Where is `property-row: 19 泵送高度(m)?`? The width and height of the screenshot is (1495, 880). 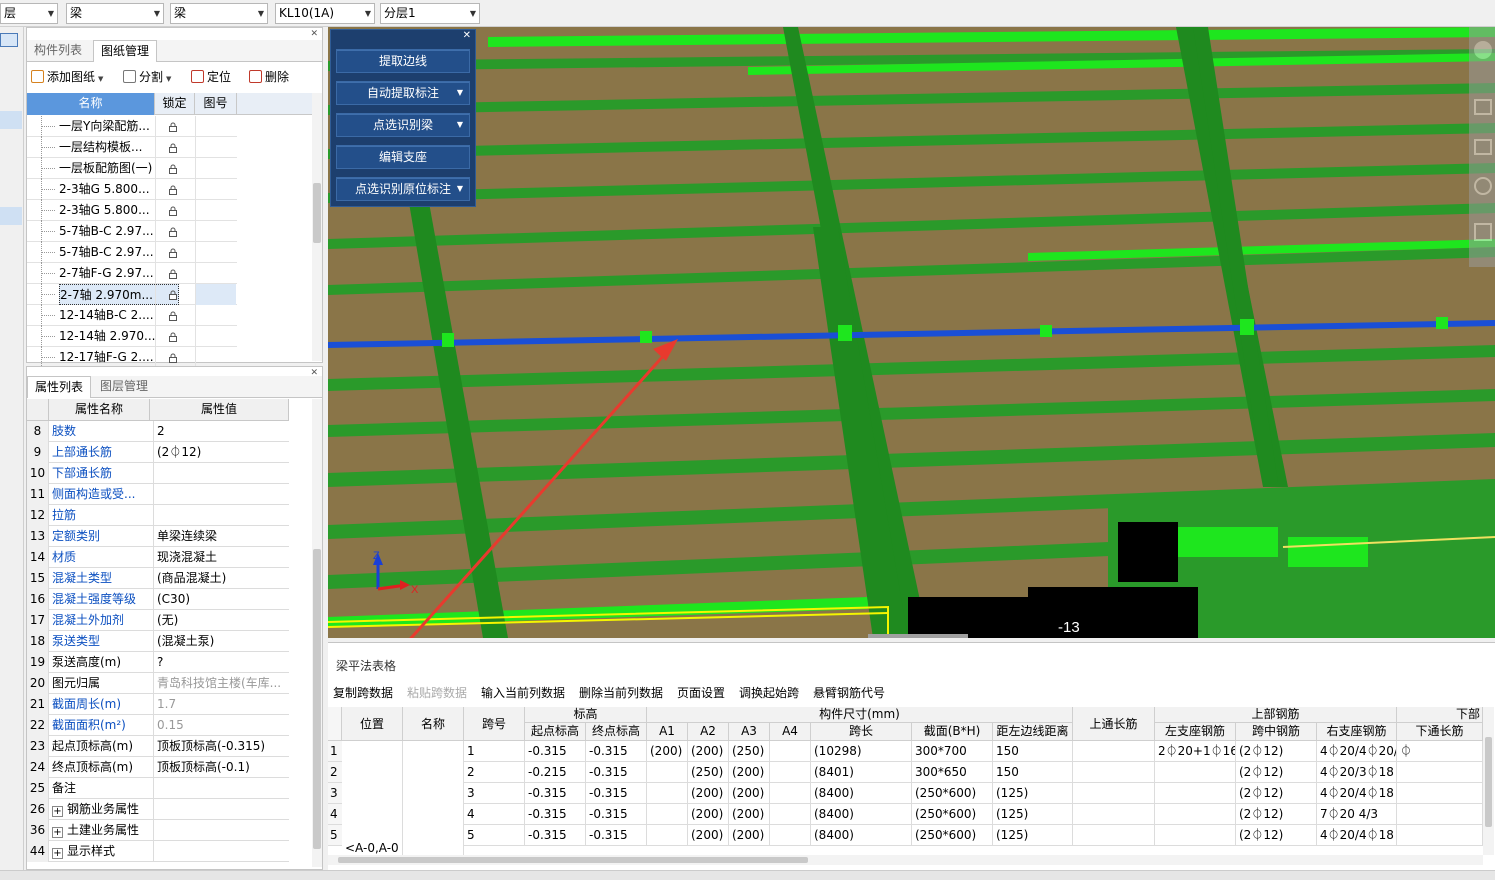 property-row: 19 泵送高度(m)? is located at coordinates (158, 662).